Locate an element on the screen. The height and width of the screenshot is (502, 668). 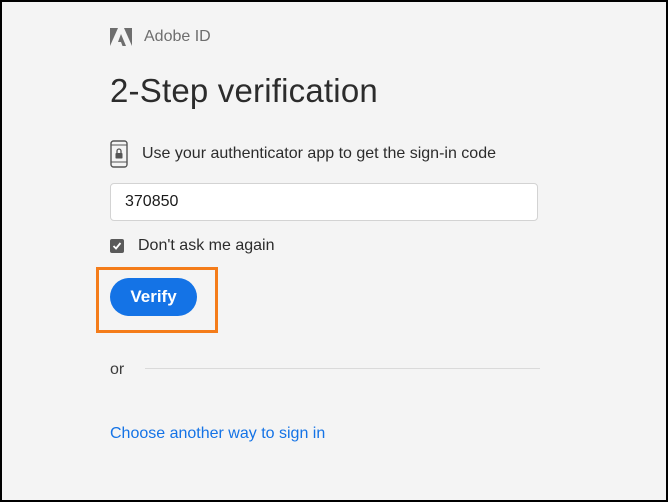
verification-code-input is located at coordinates (324, 202).